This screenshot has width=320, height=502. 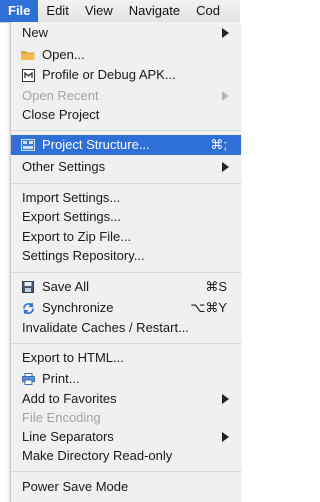 What do you see at coordinates (75, 486) in the screenshot?
I see `menu-item-label: Power Save Mode` at bounding box center [75, 486].